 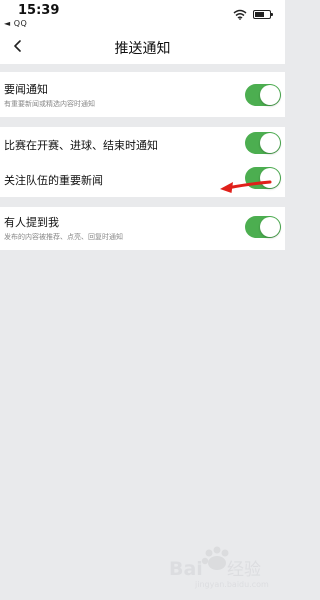 I want to click on setting-row-headline-news: 要闻通知 有重要新闻或精选内容时通知, so click(x=142, y=94).